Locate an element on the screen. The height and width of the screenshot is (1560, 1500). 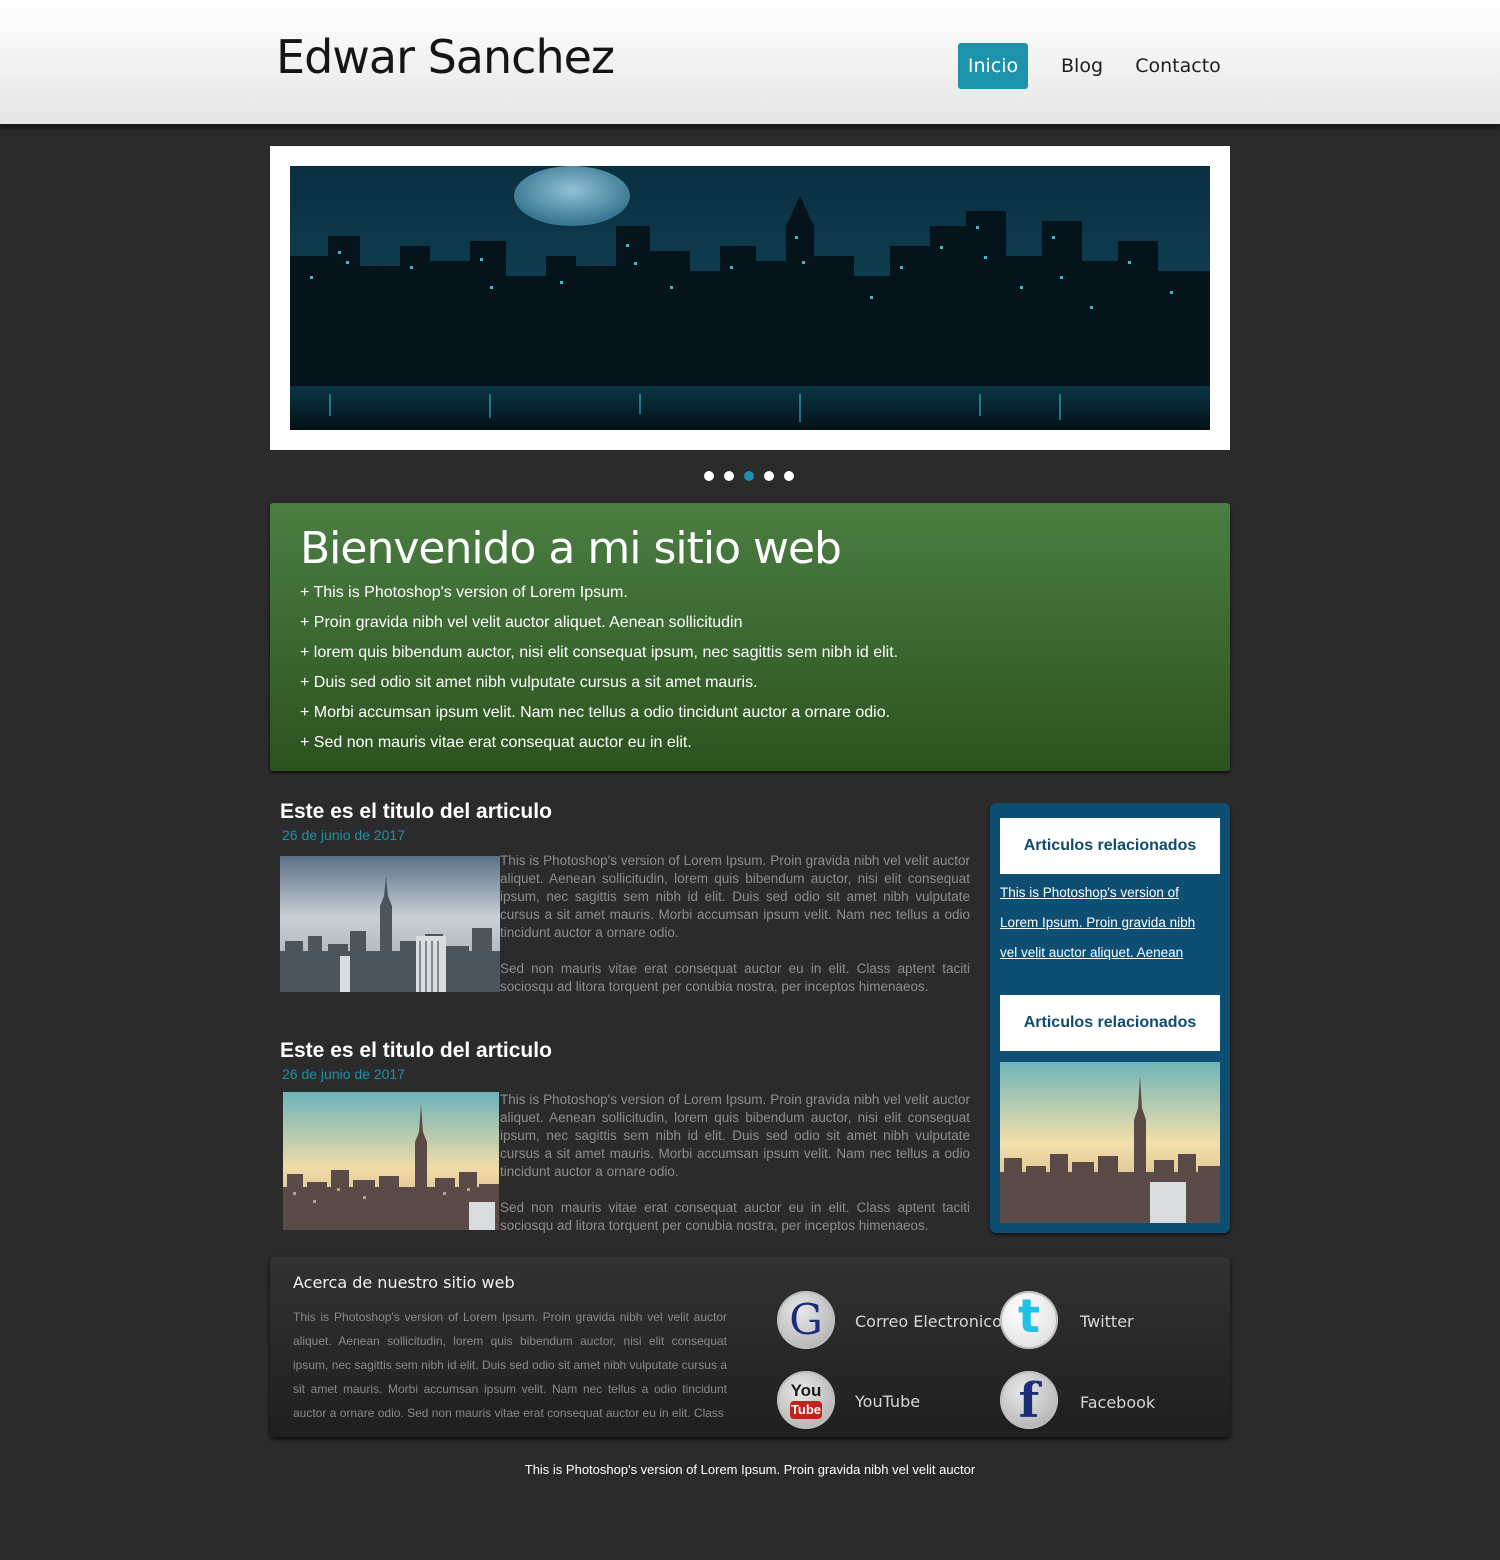
google-glyph: G is located at coordinates (806, 1319).